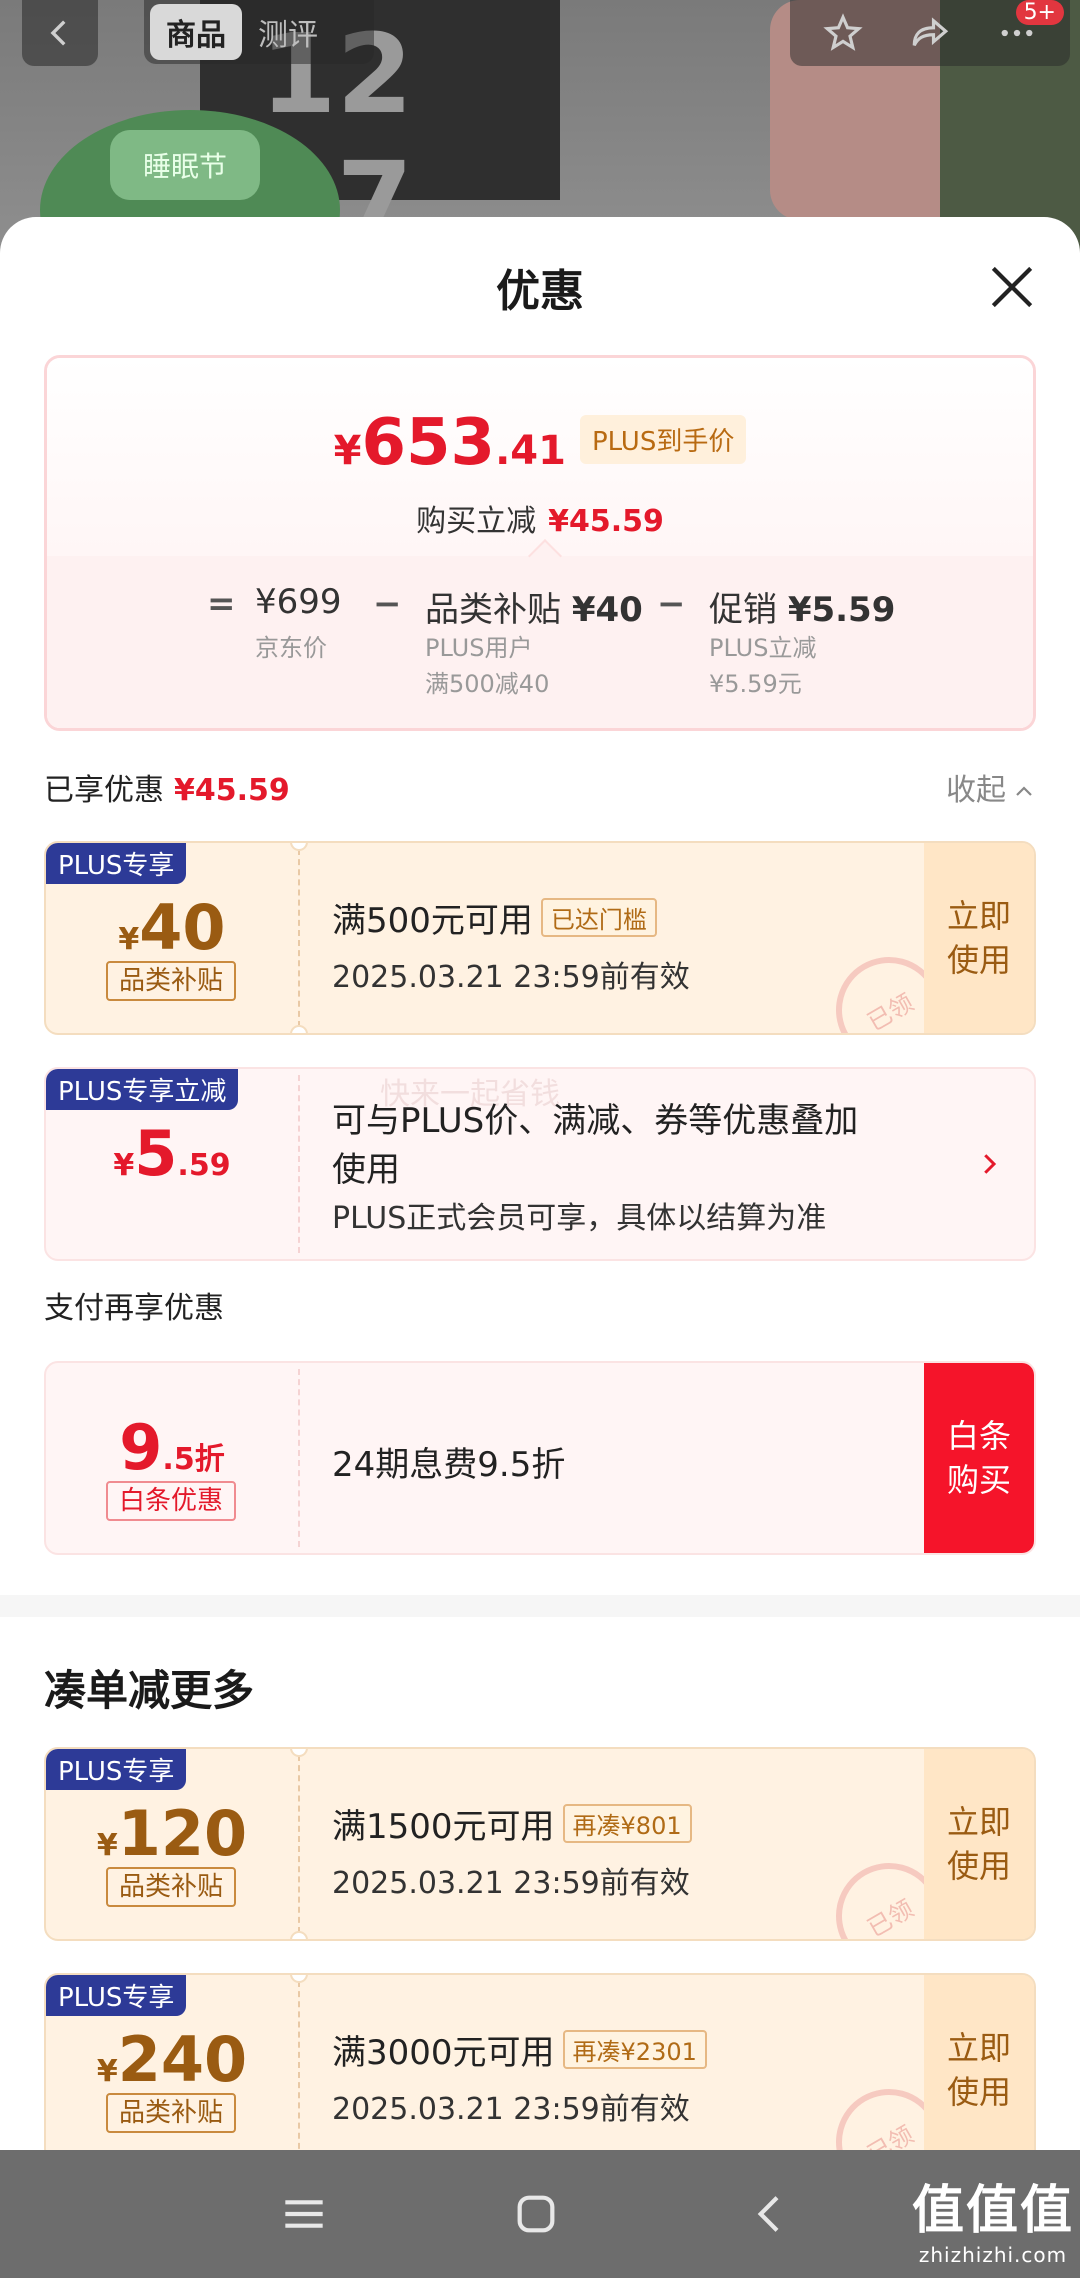 The height and width of the screenshot is (2278, 1080). I want to click on home-square-icon, so click(536, 2214).